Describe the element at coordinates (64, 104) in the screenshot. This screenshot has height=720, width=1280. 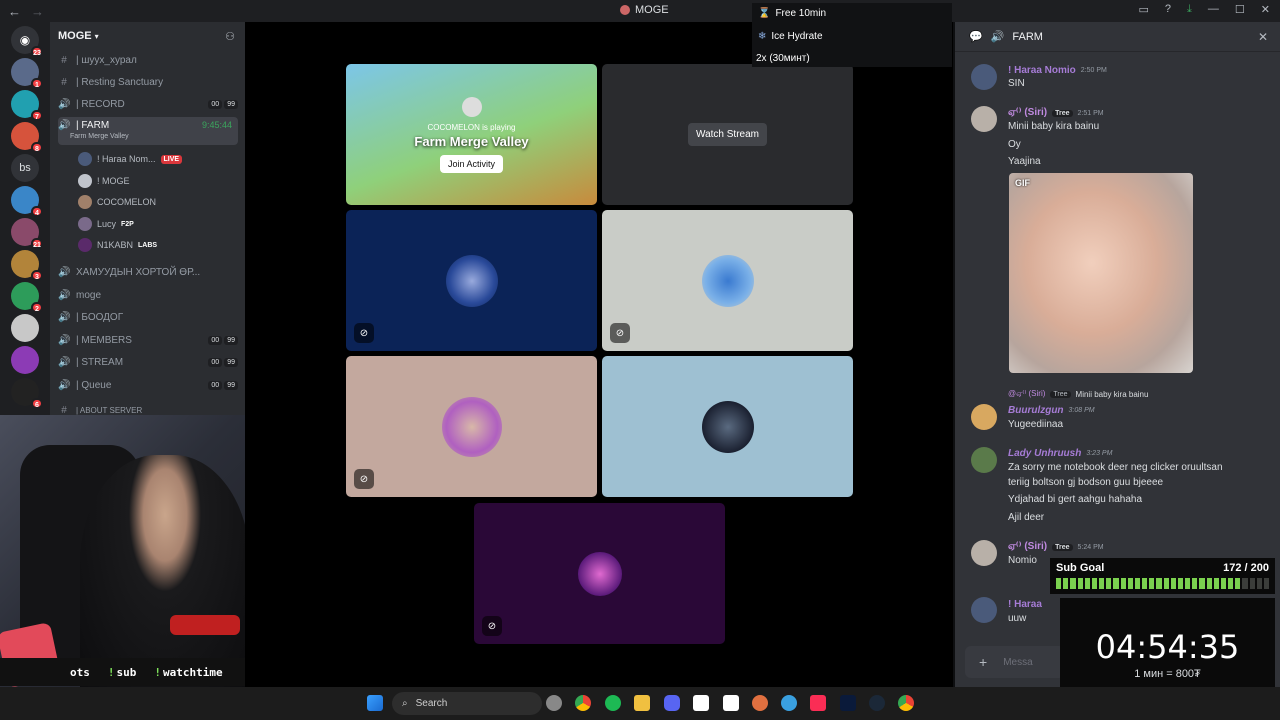
I see `speaker-icon: 🔊` at that location.